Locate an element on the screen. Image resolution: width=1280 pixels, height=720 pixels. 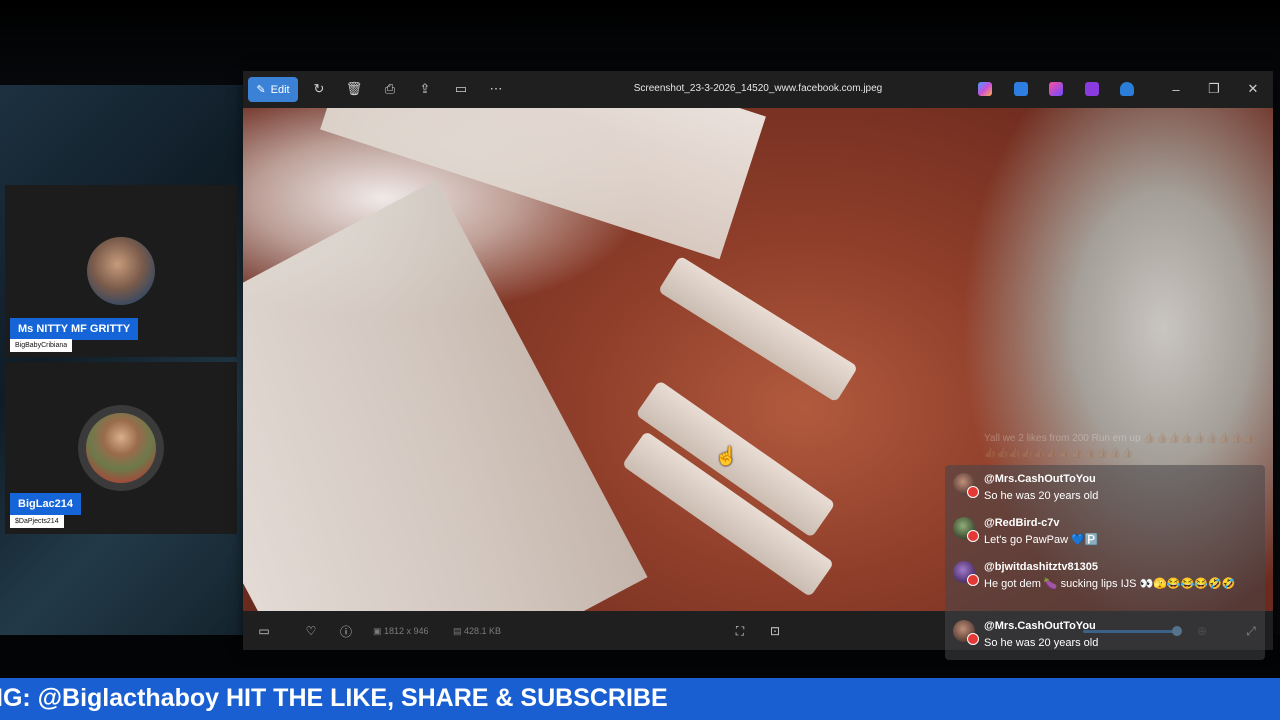
fit-icon: ⛶ is located at coordinates (740, 631).